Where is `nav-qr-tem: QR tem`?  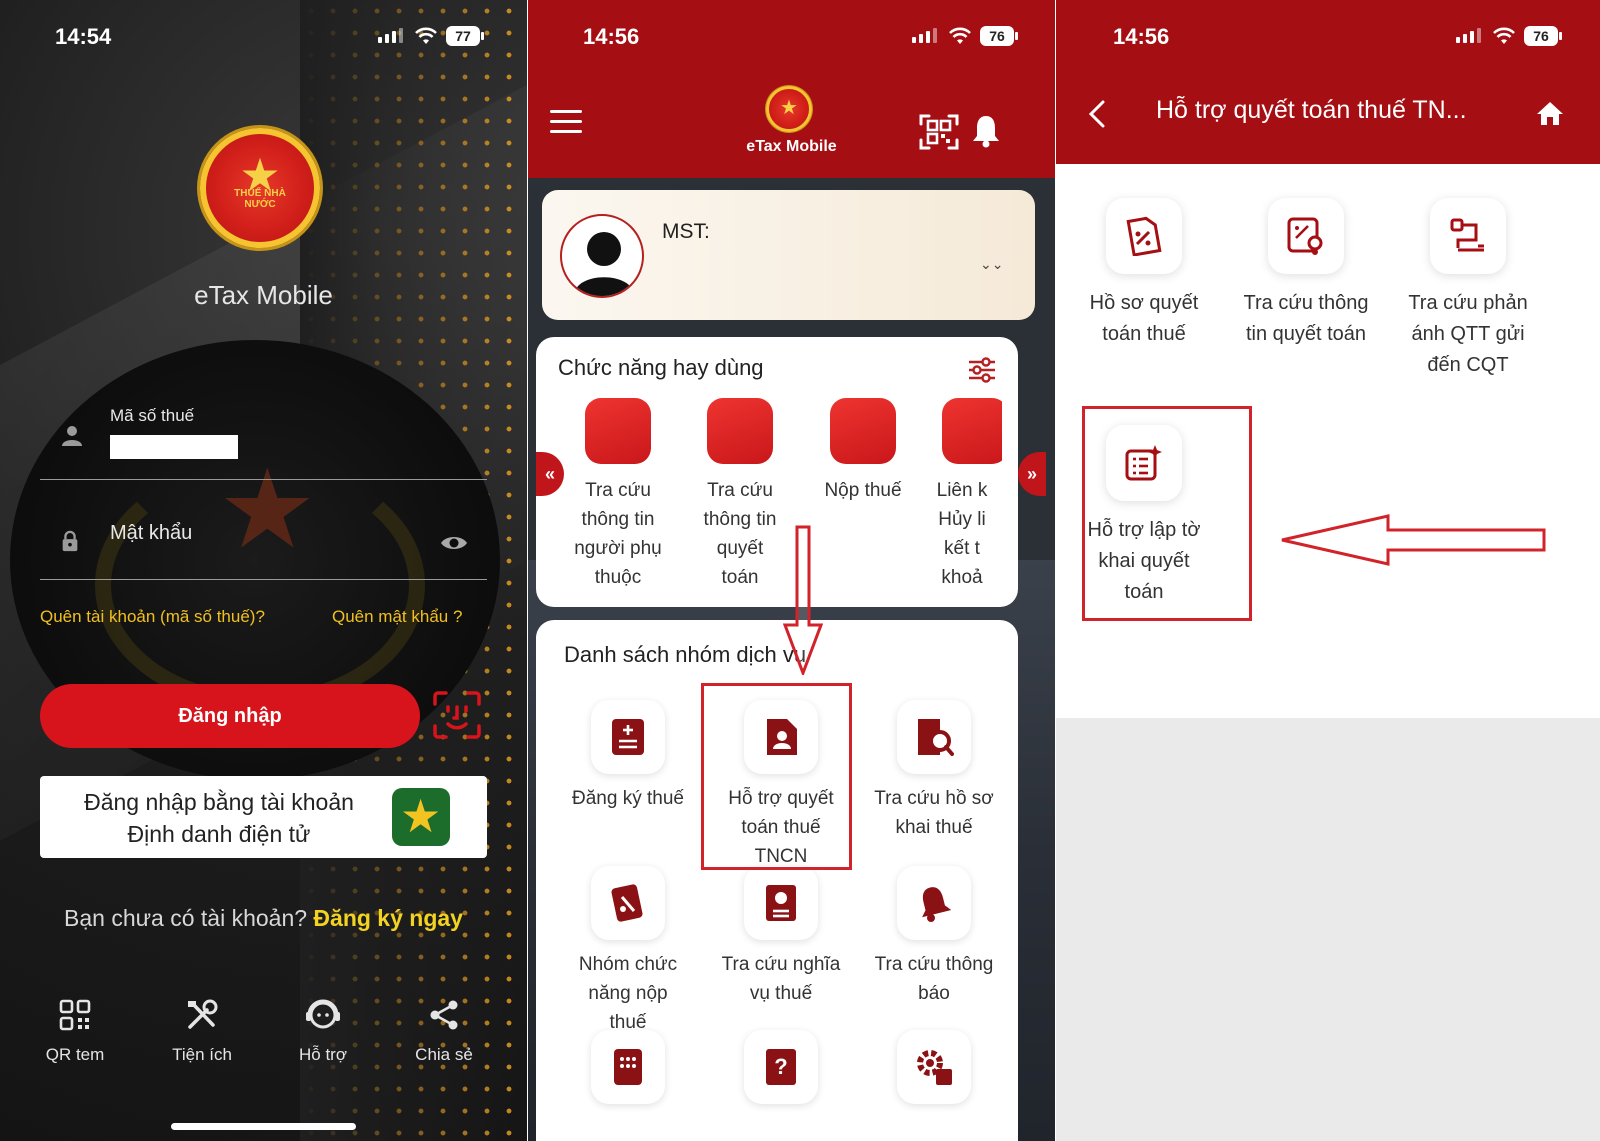
nav-qr-tem: QR tem is located at coordinates (75, 1030).